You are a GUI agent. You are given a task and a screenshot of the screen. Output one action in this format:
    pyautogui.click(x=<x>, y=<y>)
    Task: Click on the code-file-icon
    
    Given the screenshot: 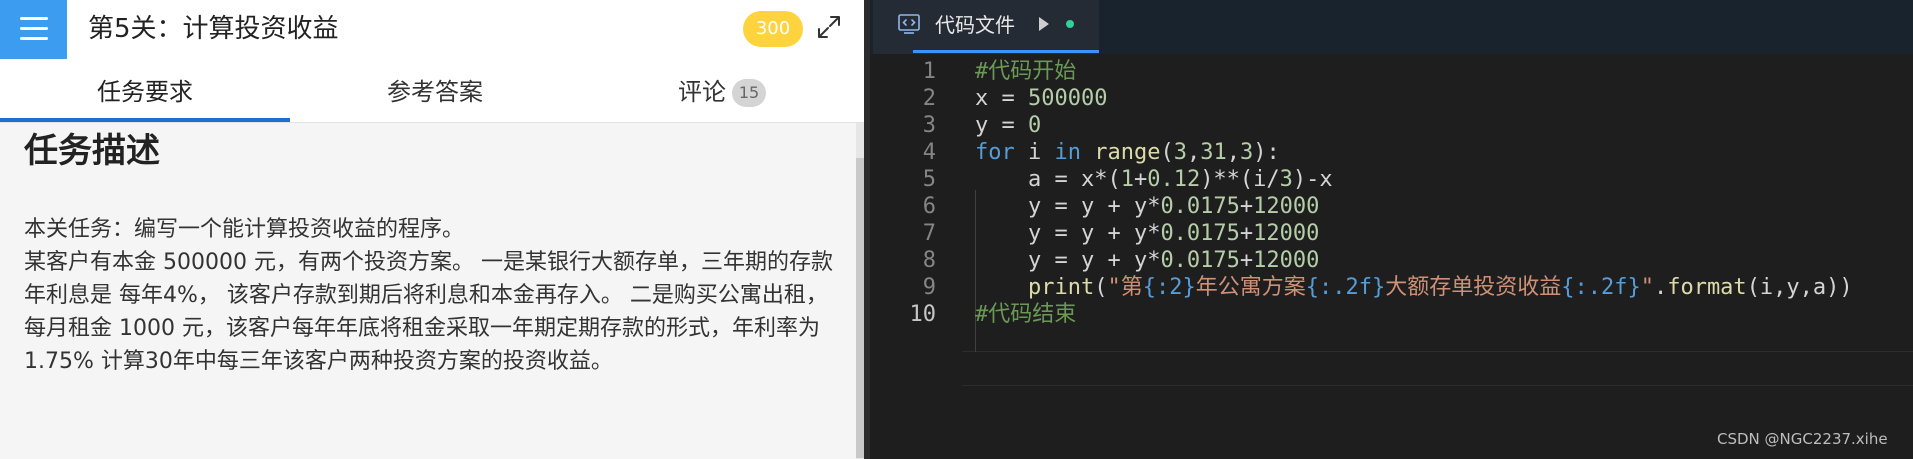 What is the action you would take?
    pyautogui.click(x=909, y=24)
    